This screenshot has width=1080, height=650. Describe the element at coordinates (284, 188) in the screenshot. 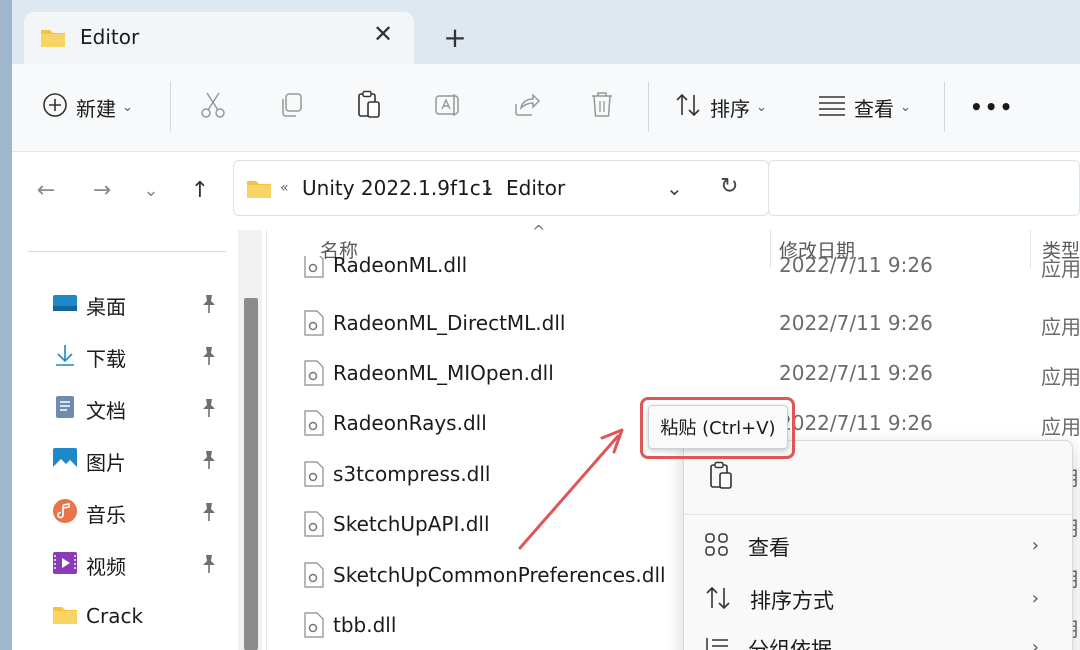

I see `overflow-chevron: «` at that location.